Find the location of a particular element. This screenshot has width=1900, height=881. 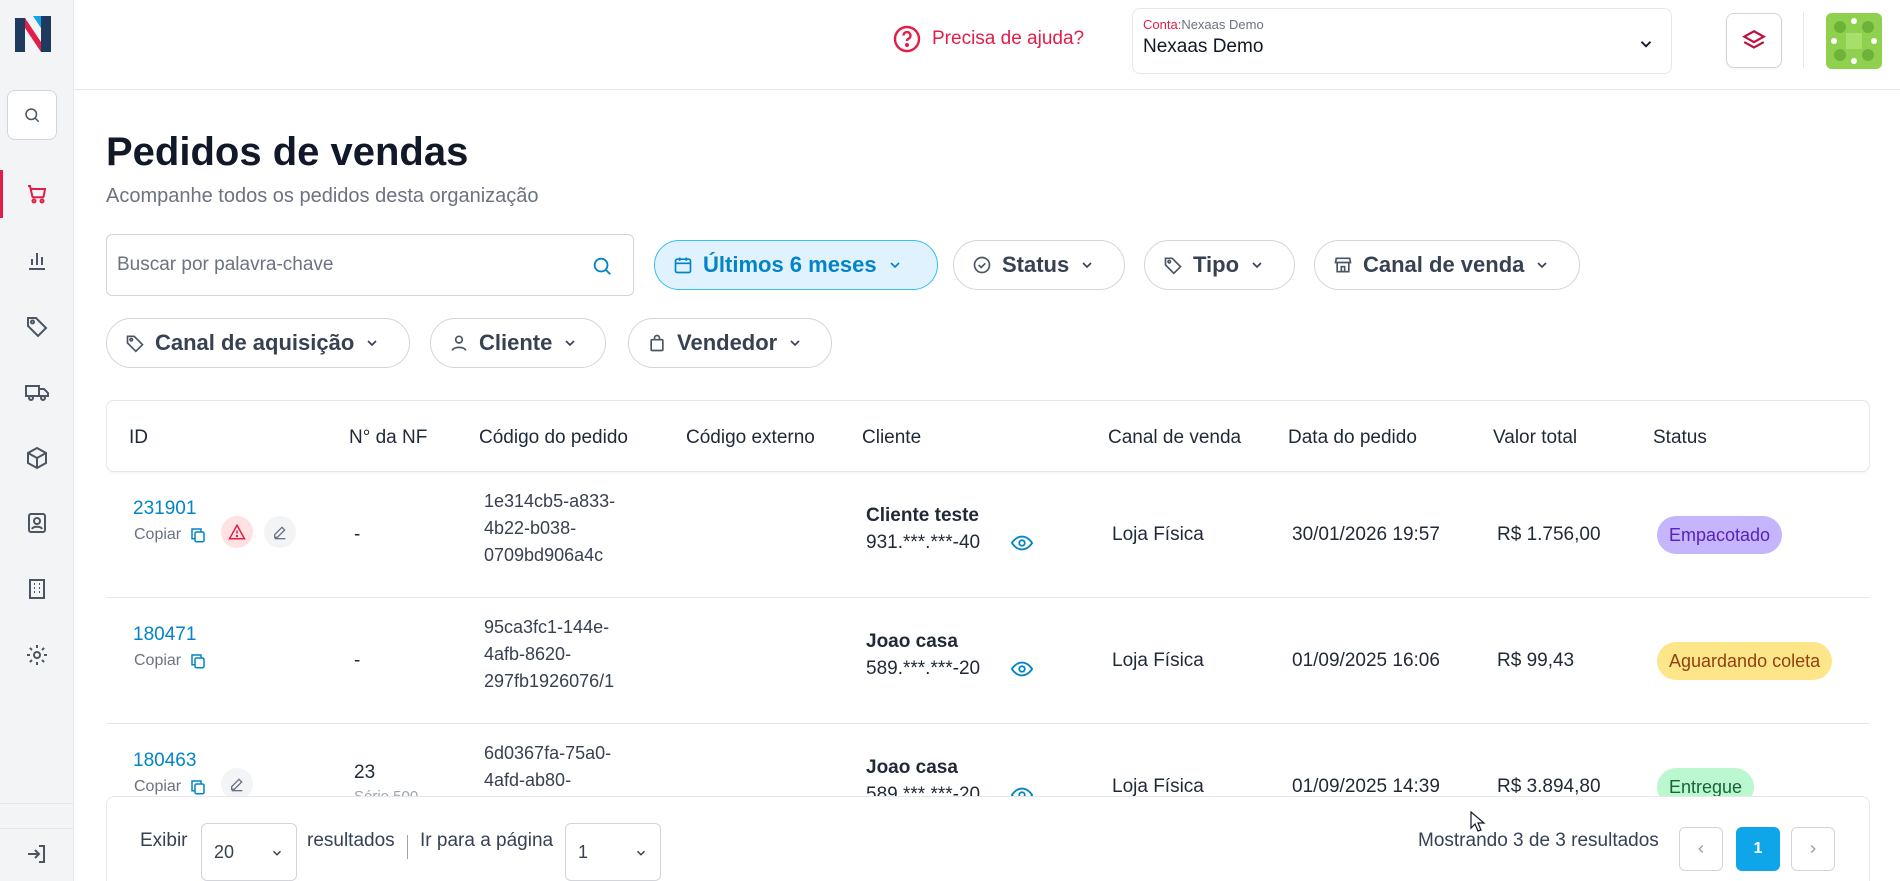

column-header-total: Valor total is located at coordinates (1535, 438).